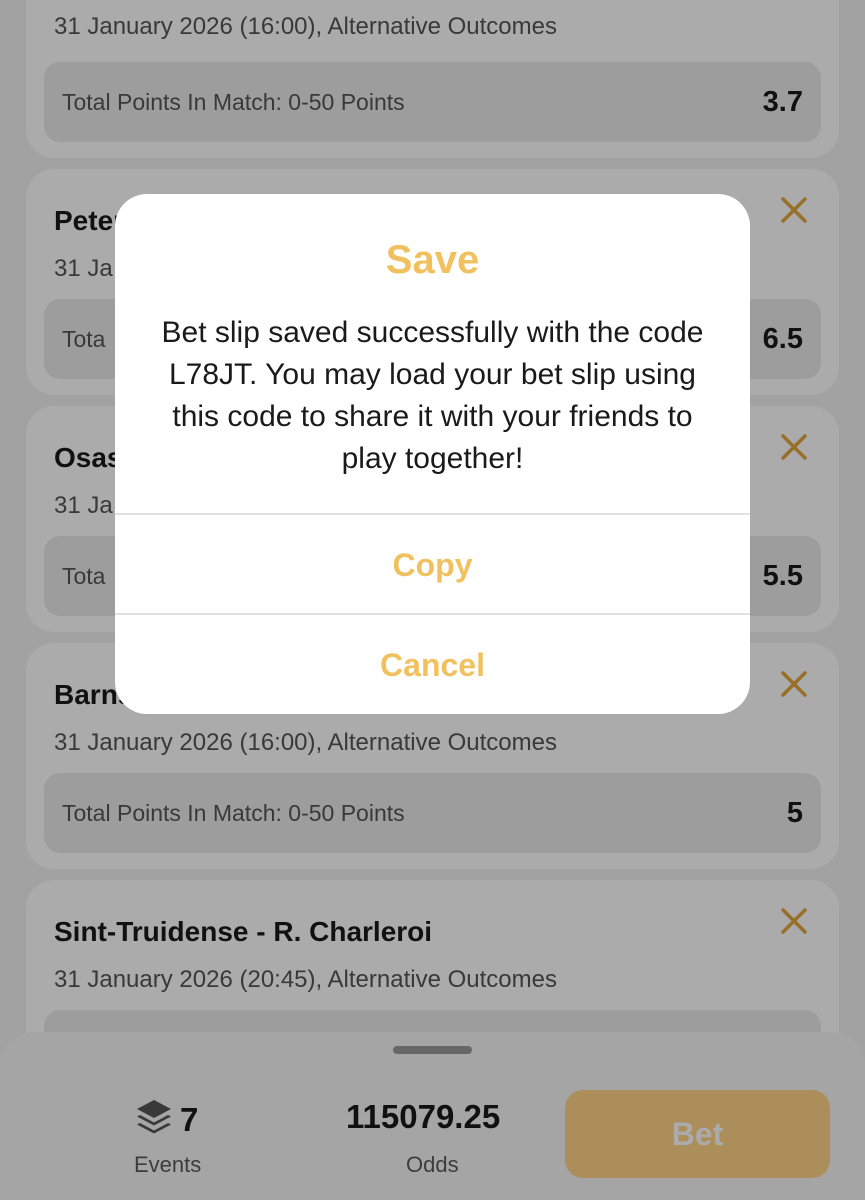 This screenshot has width=865, height=1200. Describe the element at coordinates (432, 565) in the screenshot. I see `copy-button: Copy` at that location.